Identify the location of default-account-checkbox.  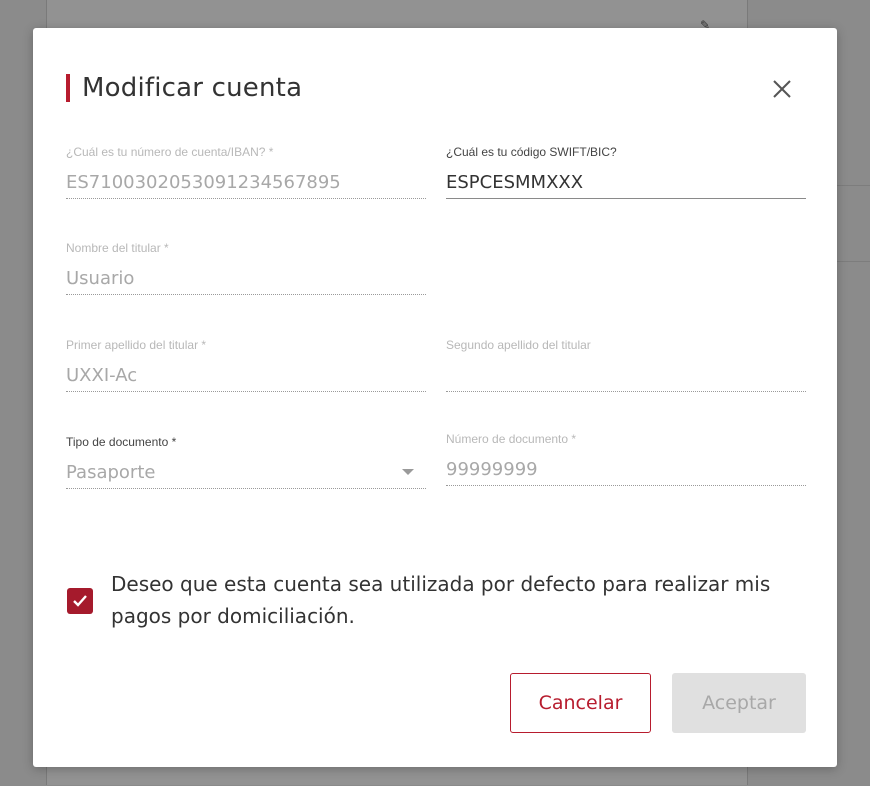
(80, 601).